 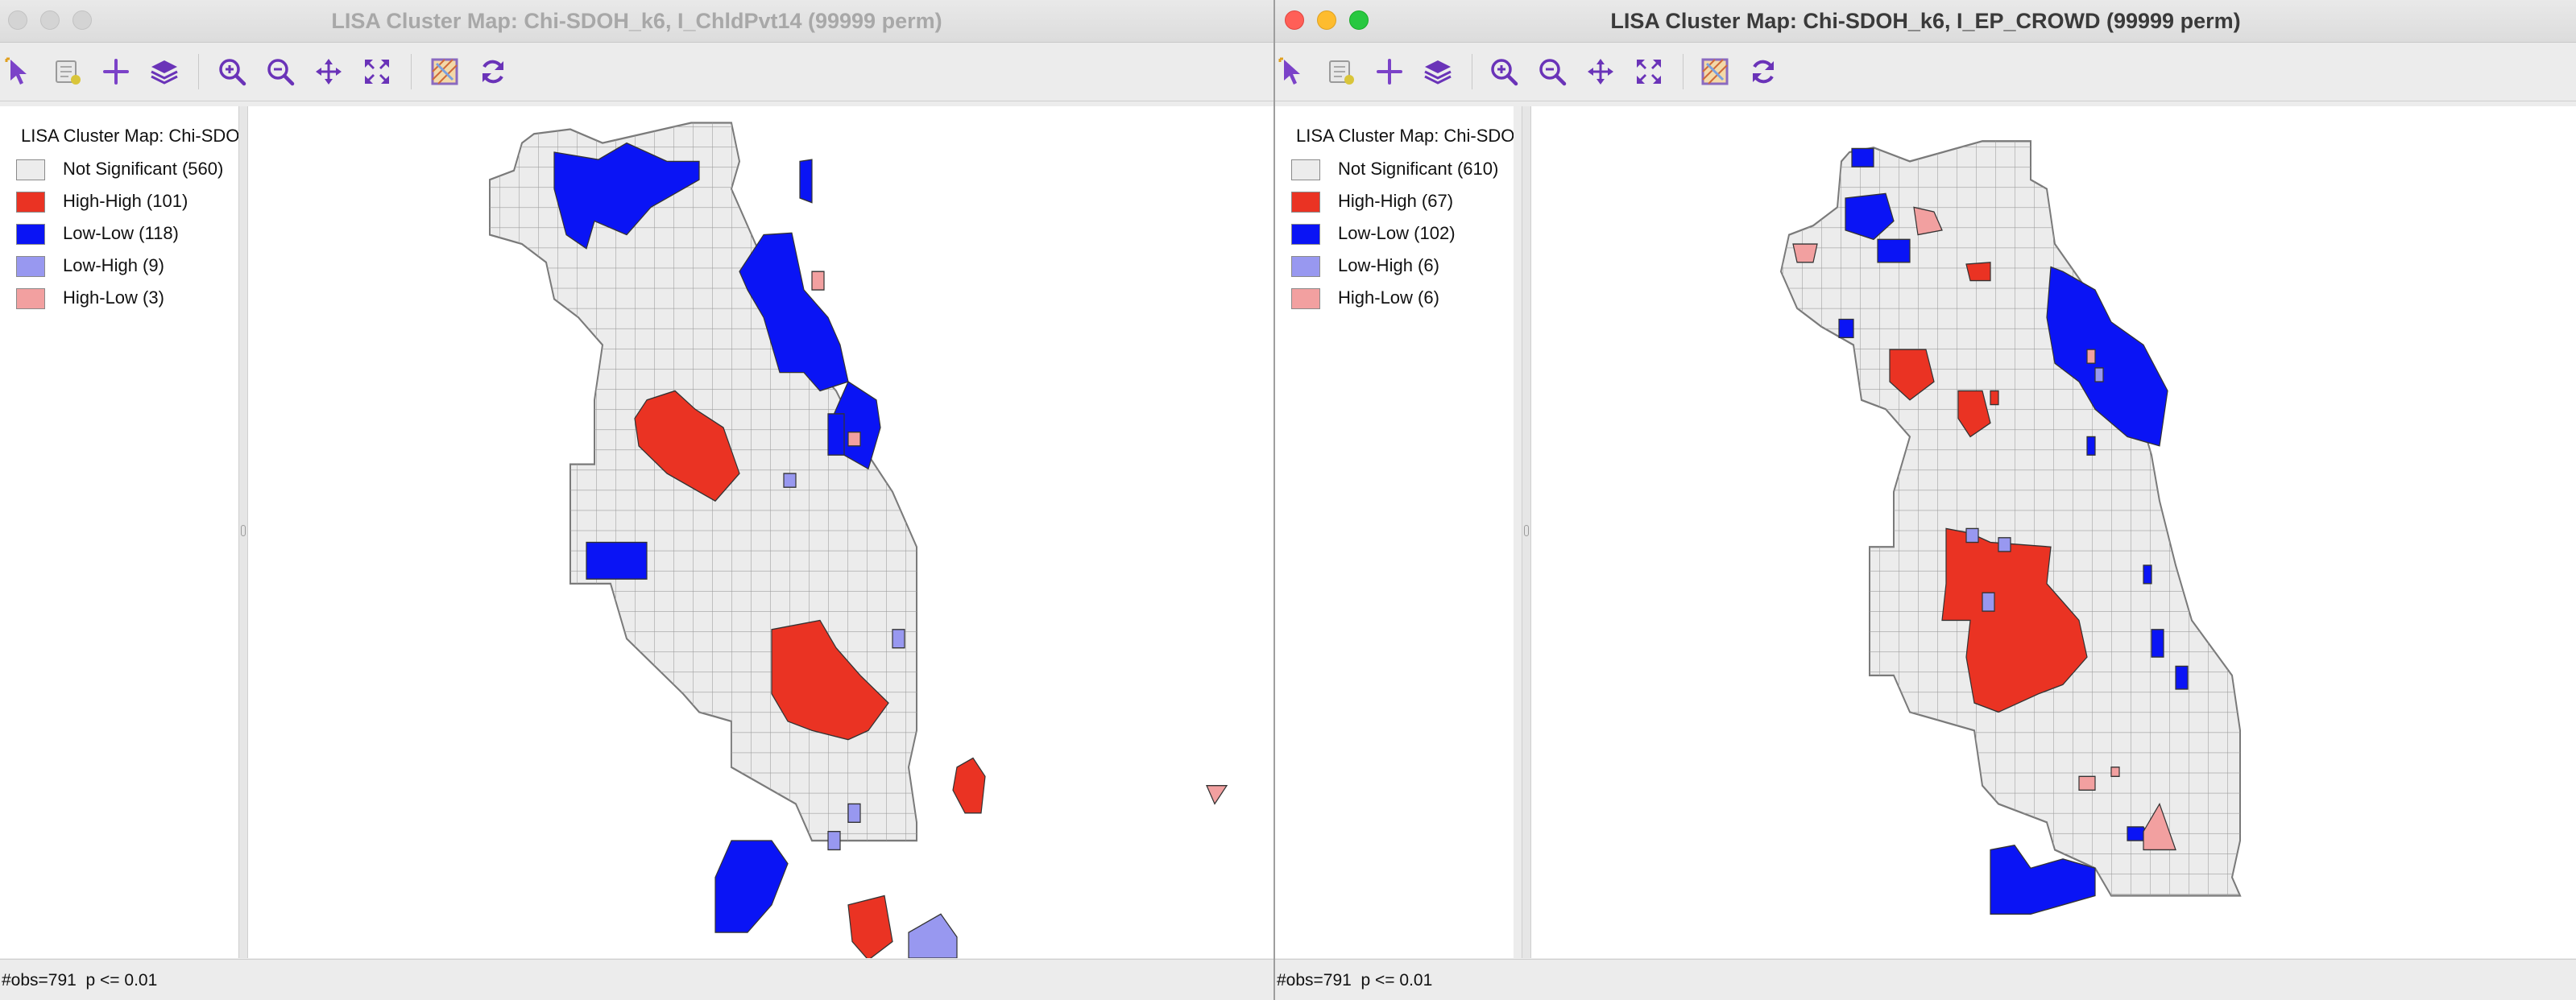 I want to click on legend-item-not-significant: Not Significant (560), so click(x=127, y=169).